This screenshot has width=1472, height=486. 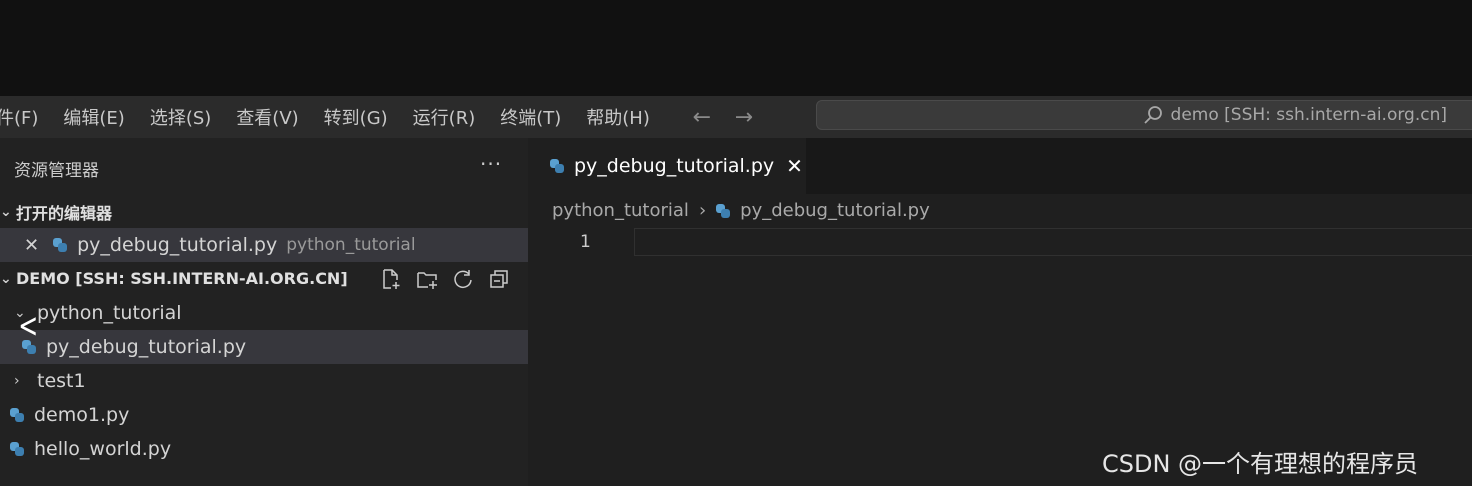 I want to click on tree-folder-python-tutorial: ⌄ python_tutorial, so click(x=264, y=313).